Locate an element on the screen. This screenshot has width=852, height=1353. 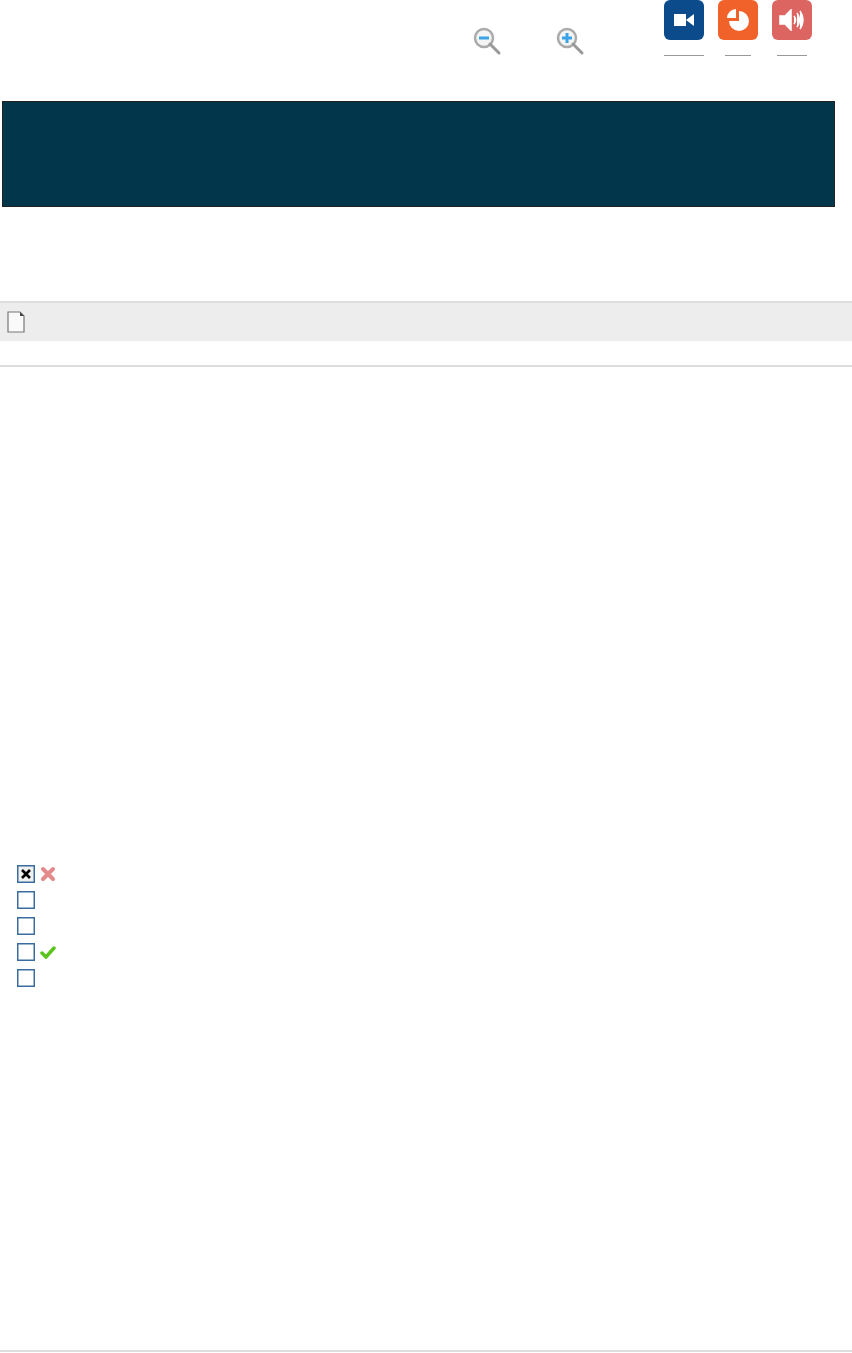
zoom-out-icon is located at coordinates (487, 41).